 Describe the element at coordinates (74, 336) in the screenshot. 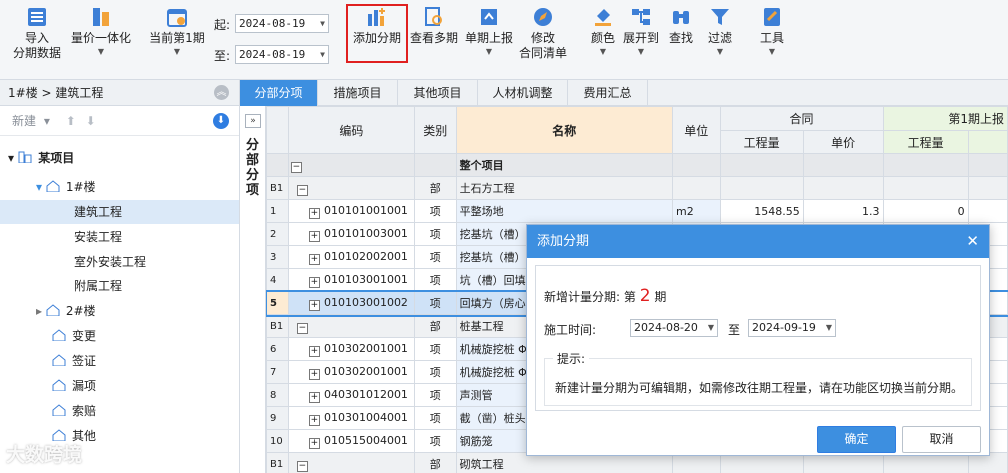

I see `tree-item-change: 变更` at that location.